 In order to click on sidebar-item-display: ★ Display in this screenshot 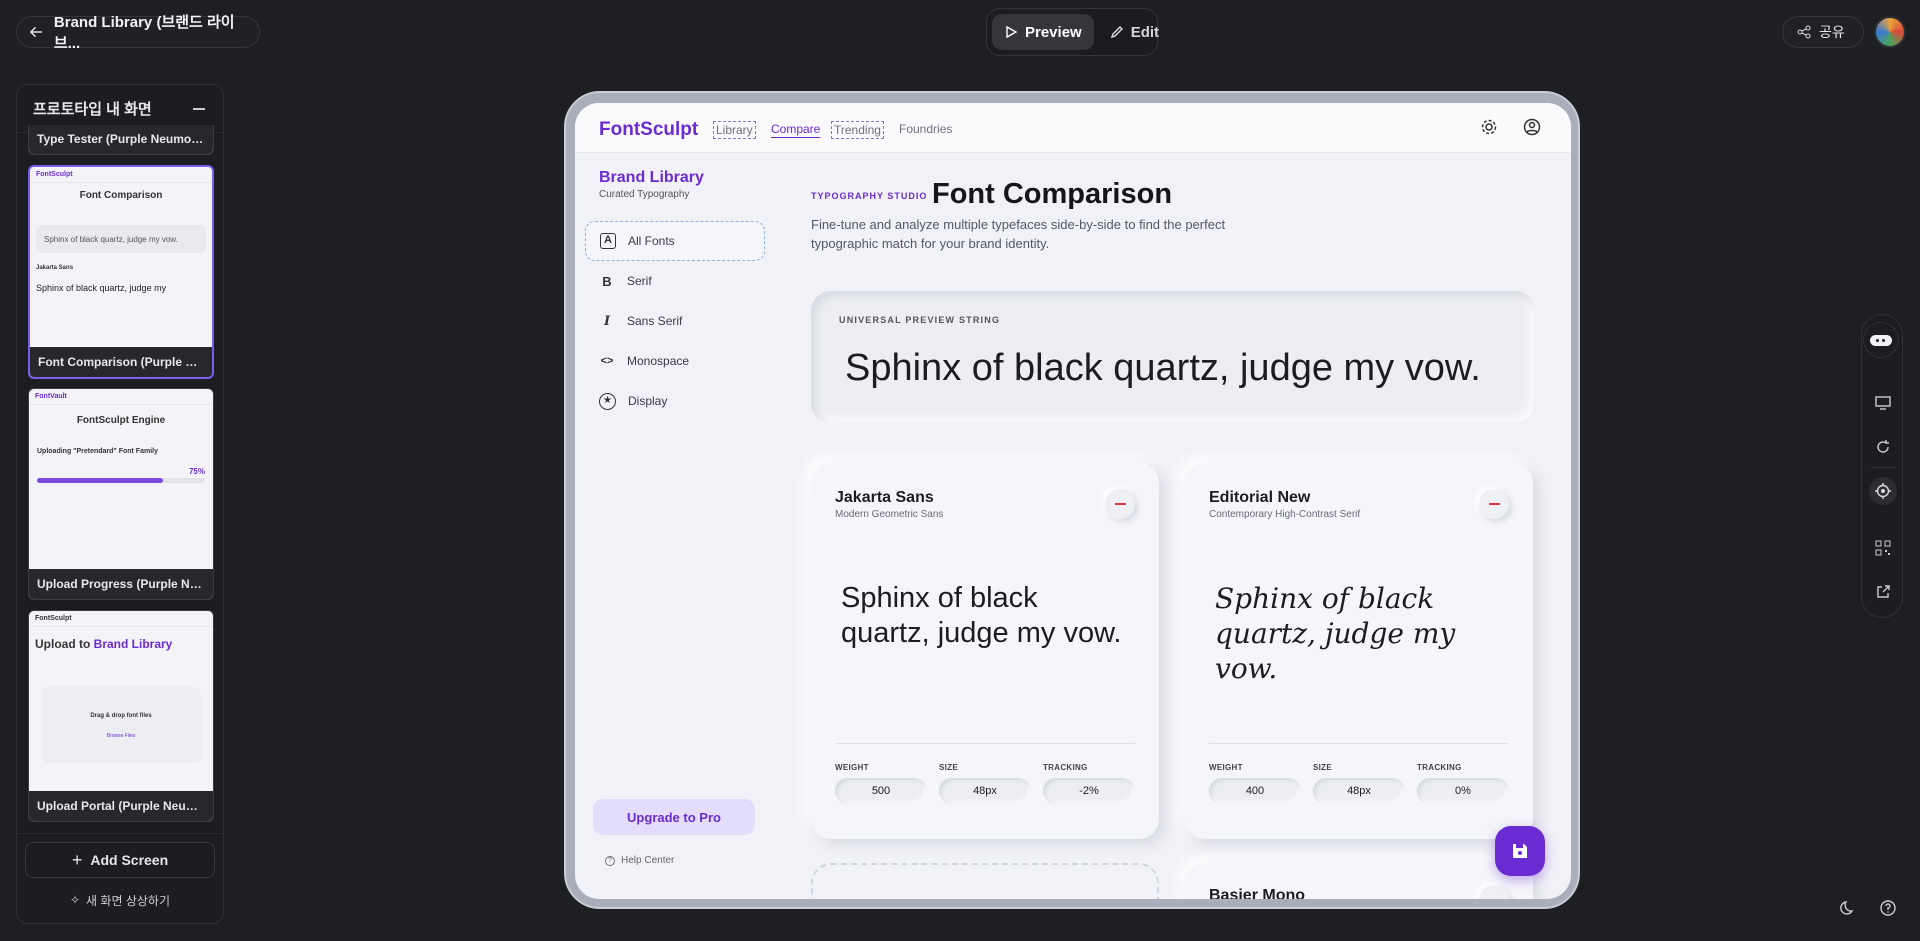, I will do `click(675, 401)`.